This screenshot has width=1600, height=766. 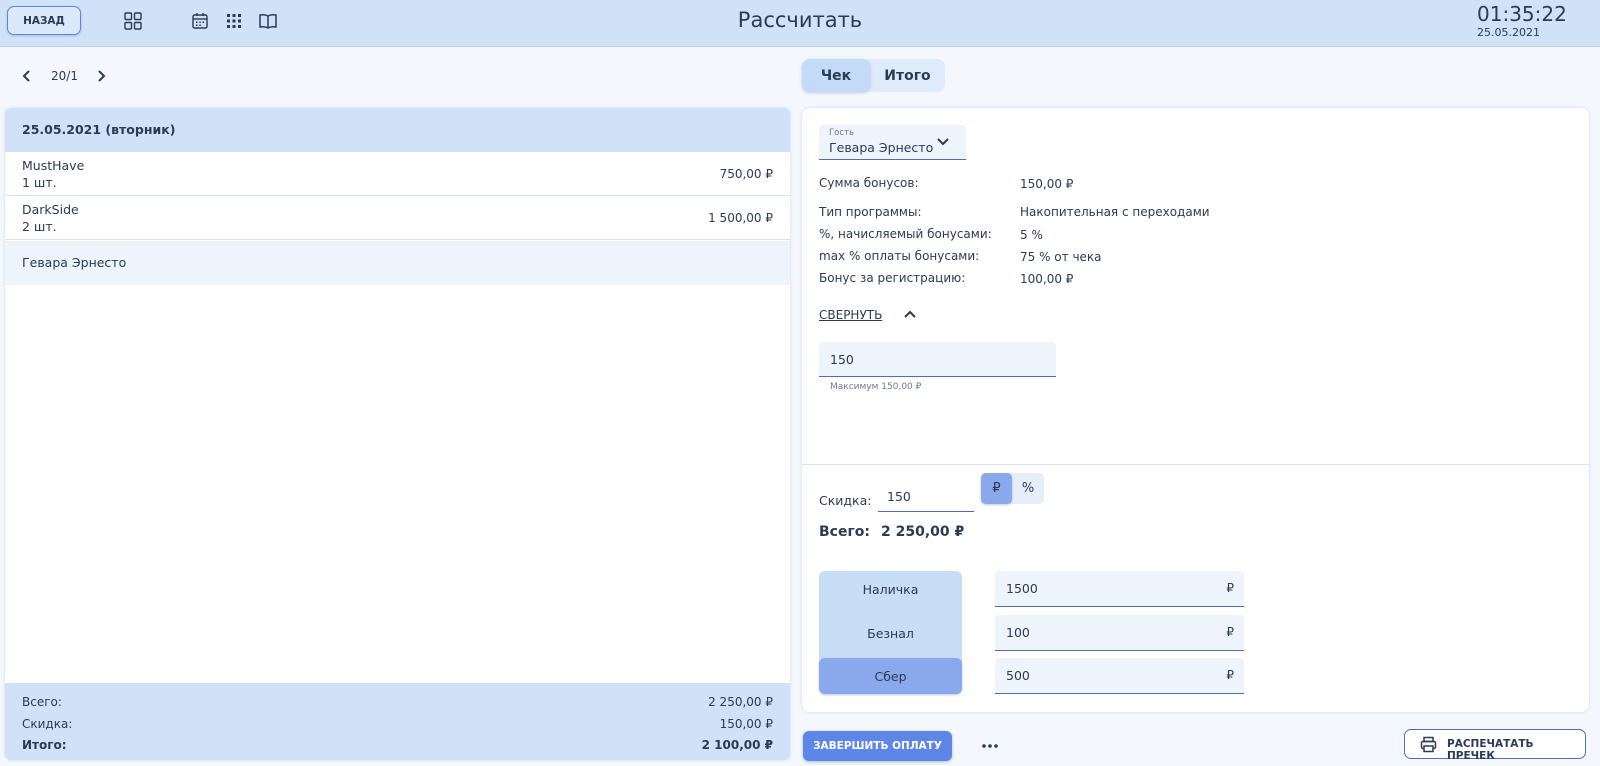 I want to click on item-price: 1 500,00 ₽, so click(x=740, y=218).